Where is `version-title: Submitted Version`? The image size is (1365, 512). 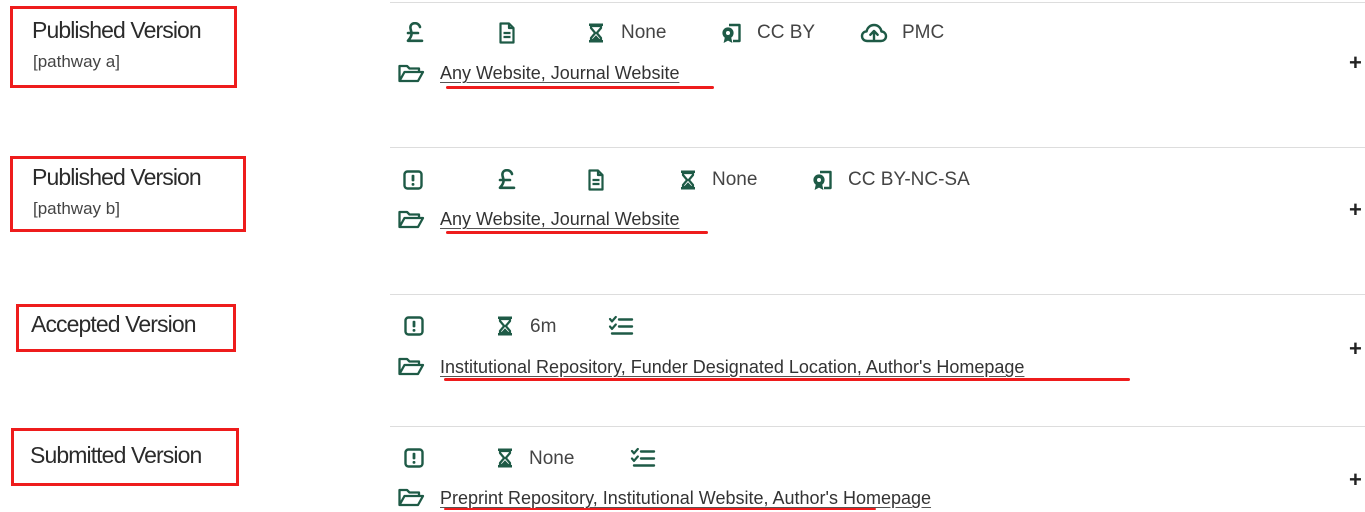 version-title: Submitted Version is located at coordinates (116, 455).